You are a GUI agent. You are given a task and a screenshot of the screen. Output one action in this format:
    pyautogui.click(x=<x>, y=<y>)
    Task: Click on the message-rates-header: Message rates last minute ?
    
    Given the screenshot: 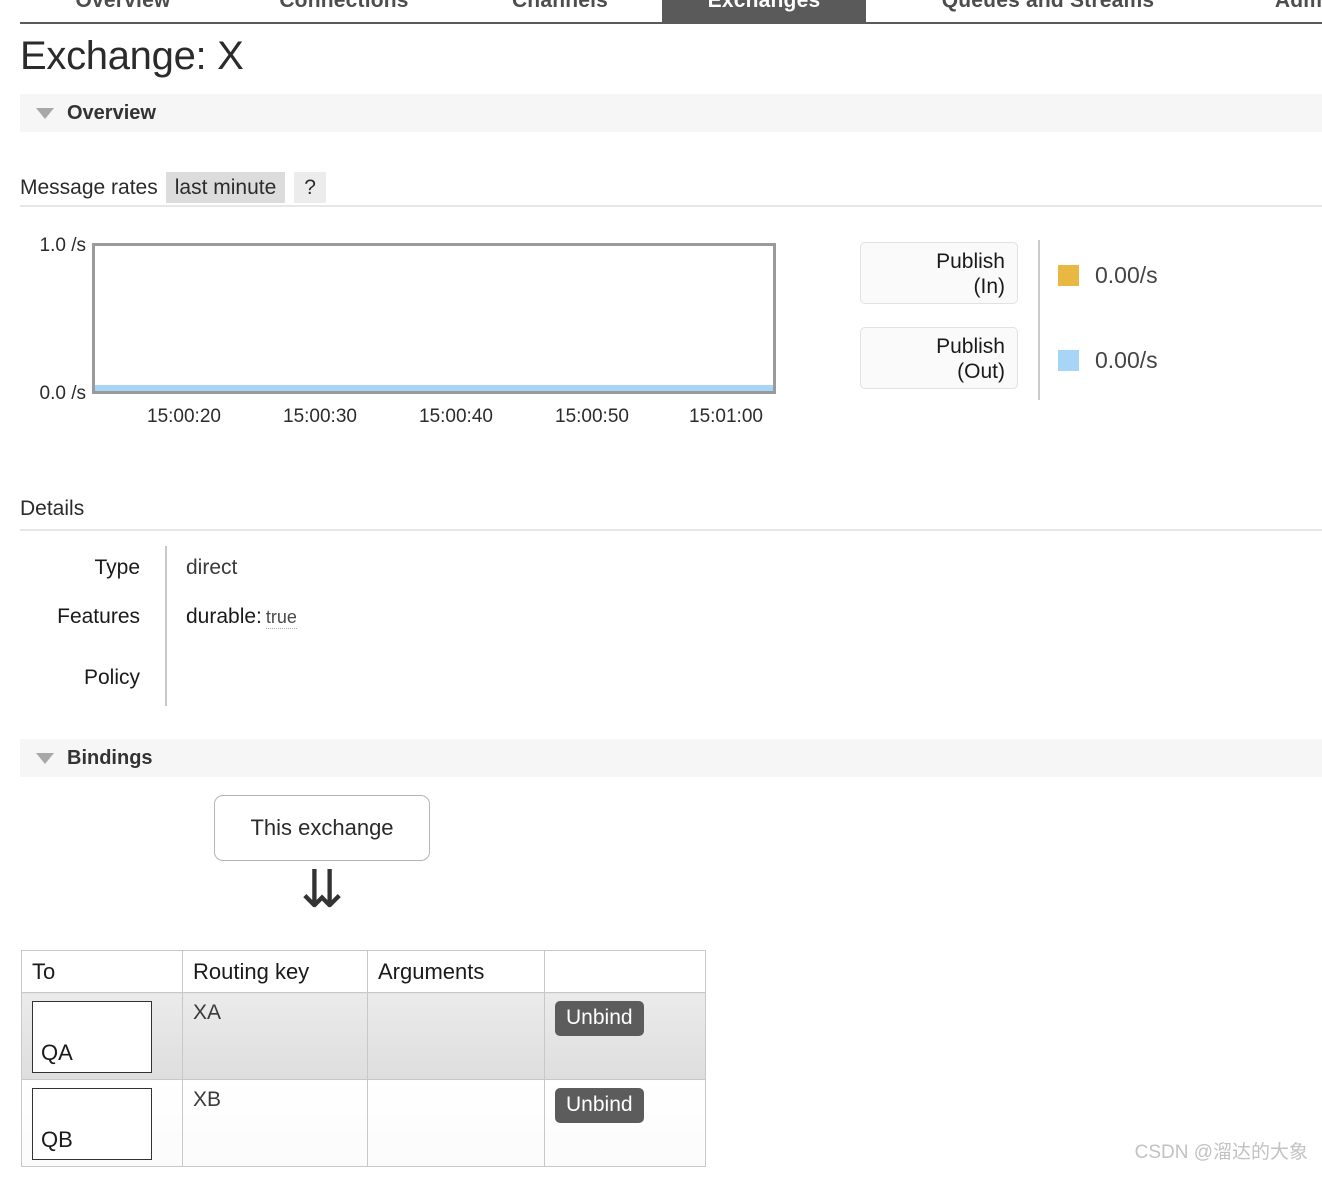 What is the action you would take?
    pyautogui.click(x=671, y=189)
    